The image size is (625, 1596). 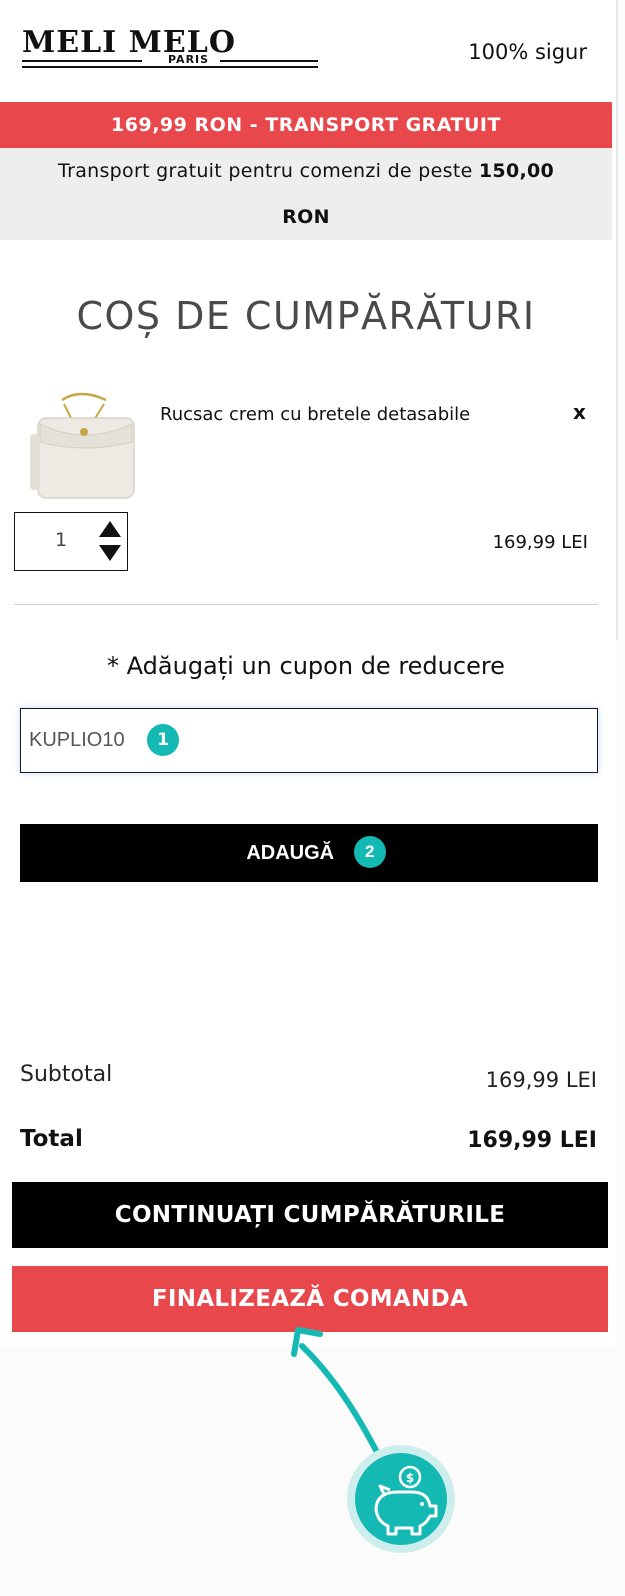 I want to click on quantity-value: 1, so click(x=61, y=540).